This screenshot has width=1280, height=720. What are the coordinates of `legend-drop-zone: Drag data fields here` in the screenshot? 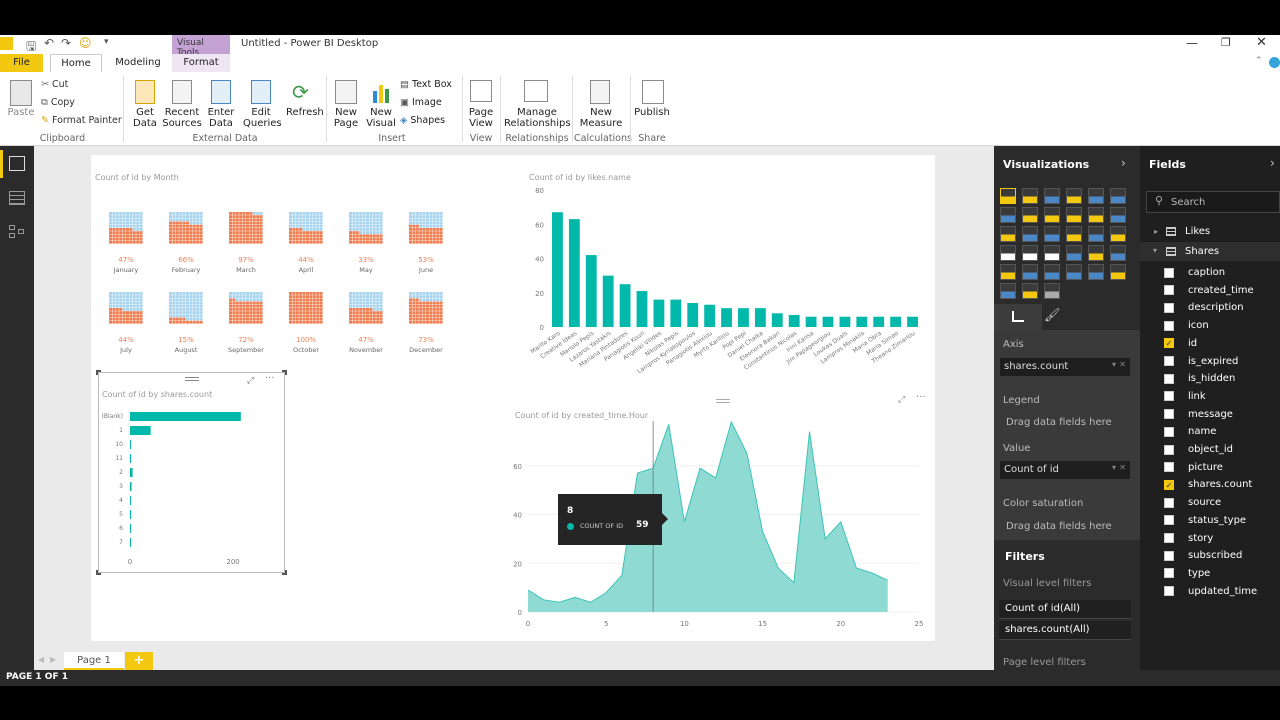 It's located at (1065, 422).